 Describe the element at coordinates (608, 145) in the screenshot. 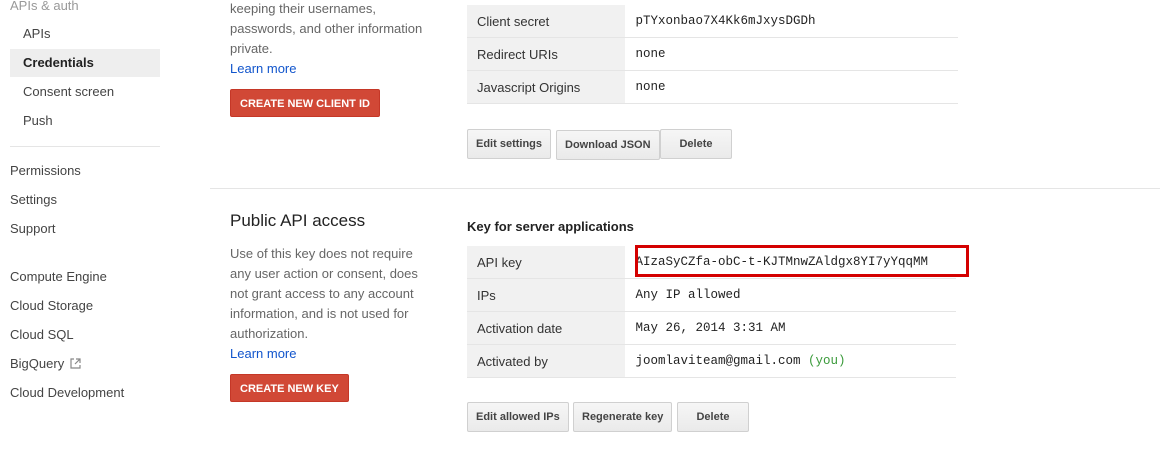

I see `download-json-button: Download JSON` at that location.